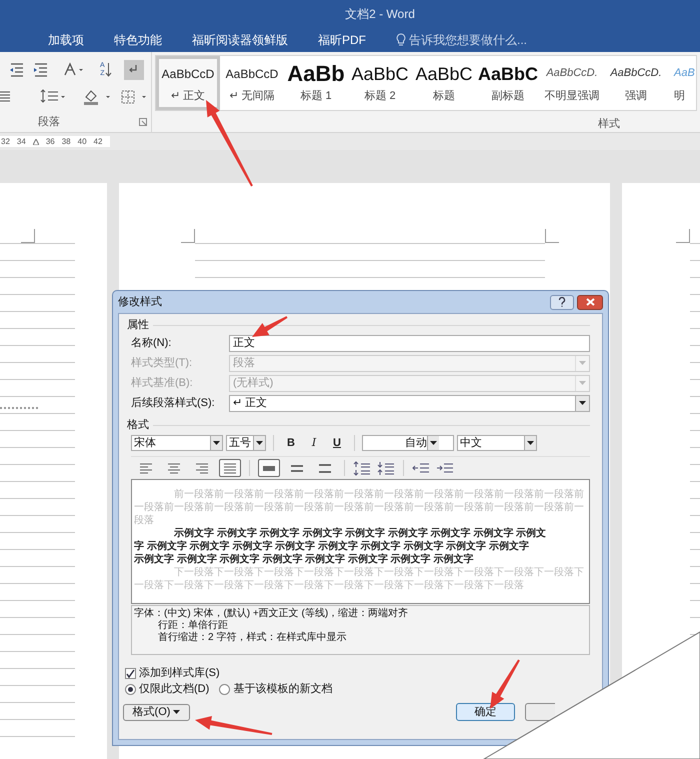  What do you see at coordinates (269, 468) in the screenshot?
I see `line-spacing-button` at bounding box center [269, 468].